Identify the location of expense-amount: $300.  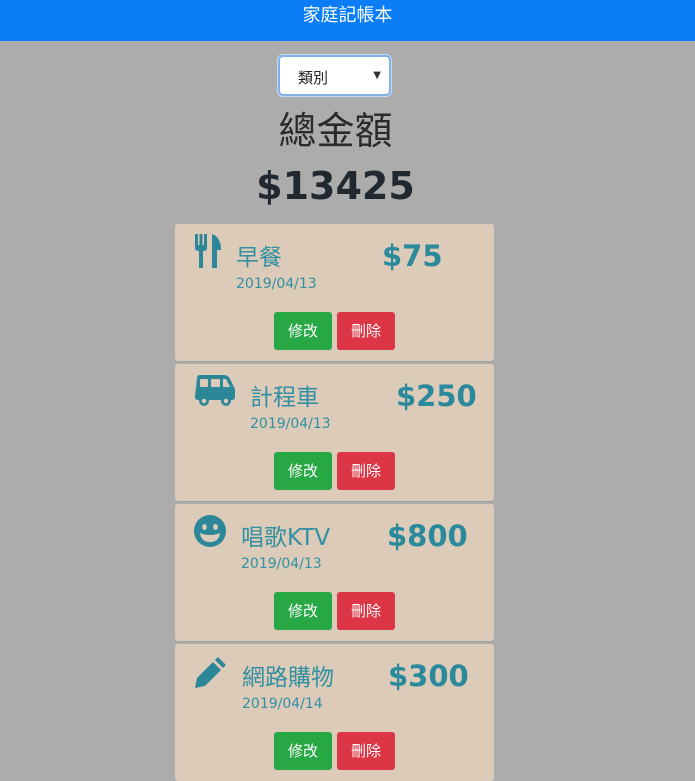
(428, 676).